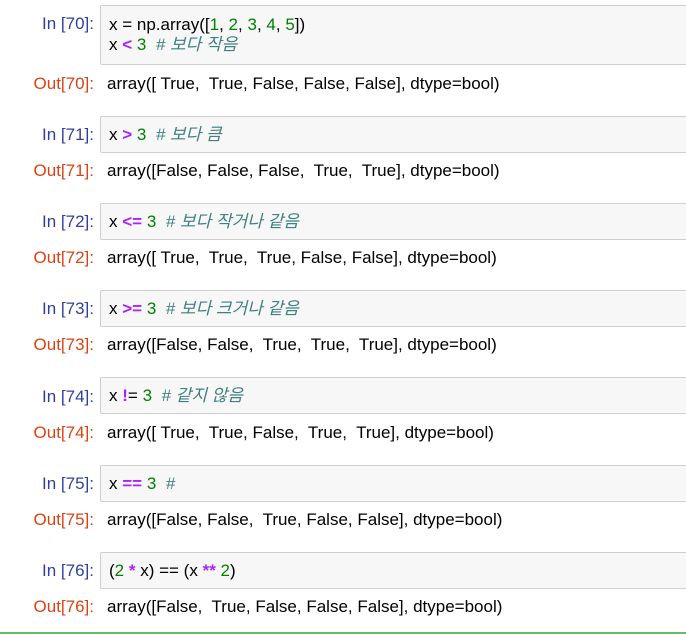 The height and width of the screenshot is (634, 686). Describe the element at coordinates (68, 134) in the screenshot. I see `in-prompt: In [71]:` at that location.